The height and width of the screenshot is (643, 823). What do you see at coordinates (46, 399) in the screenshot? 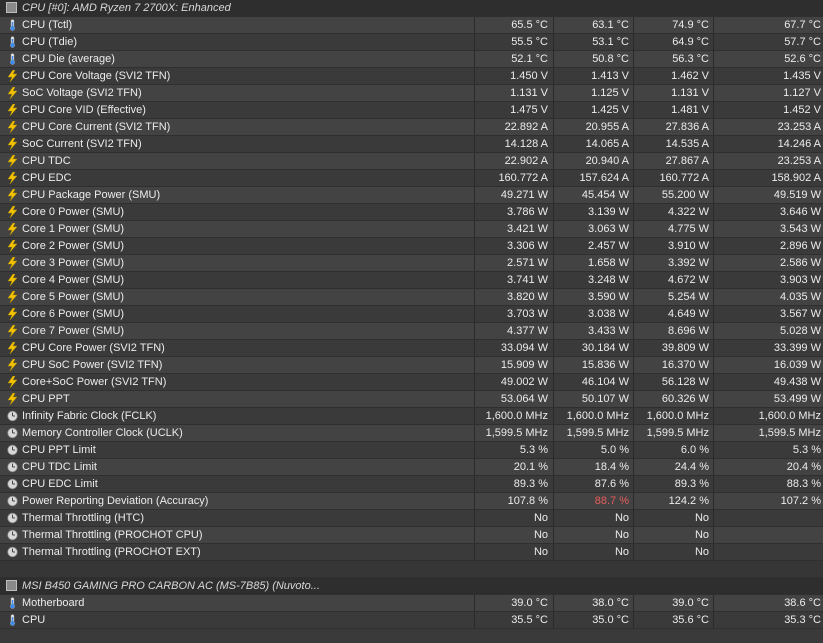
I see `sensor-label: CPU PPT` at bounding box center [46, 399].